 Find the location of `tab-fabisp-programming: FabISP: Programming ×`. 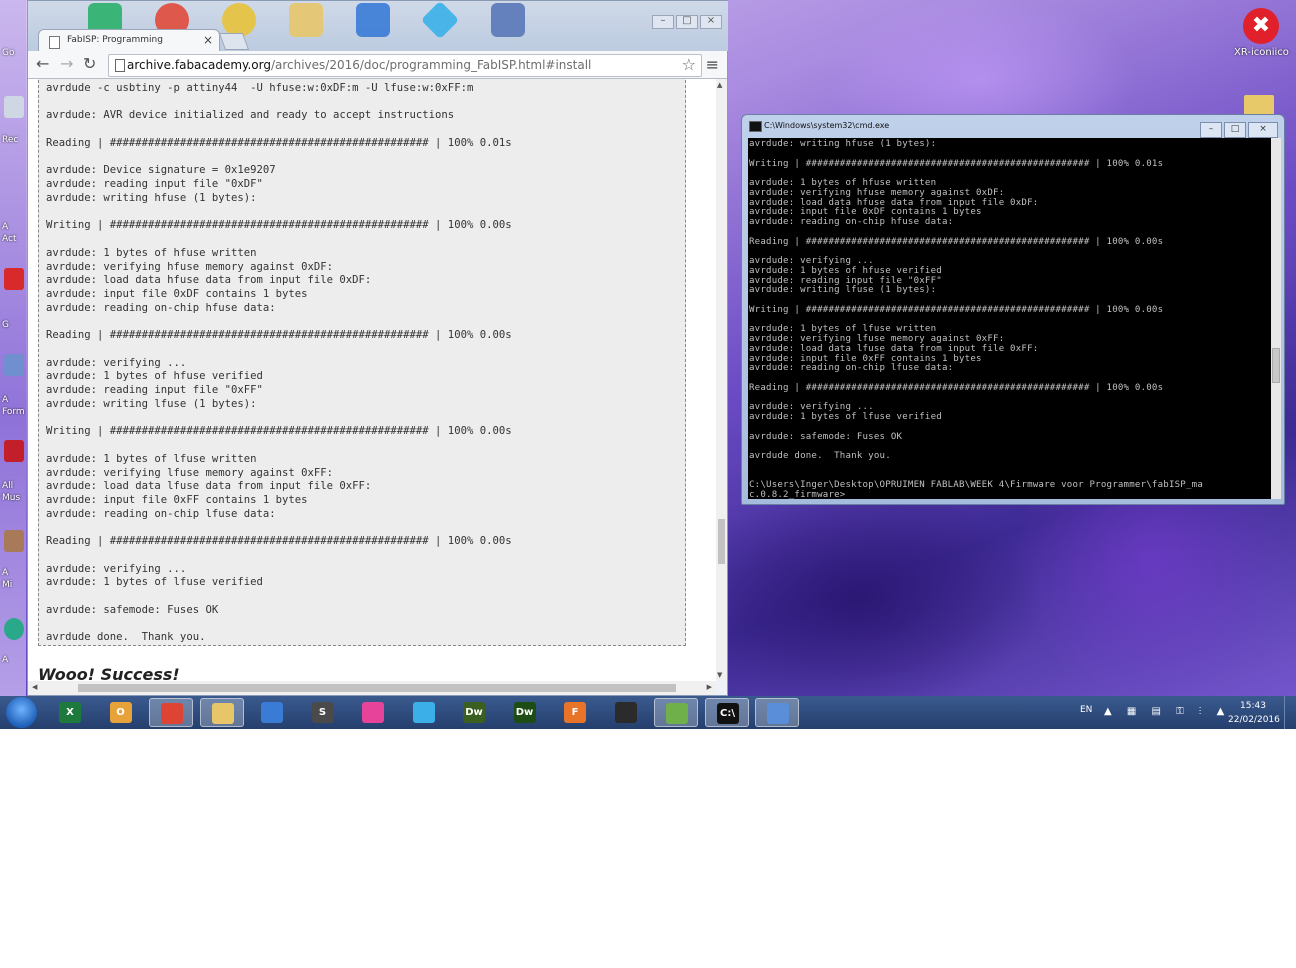

tab-fabisp-programming: FabISP: Programming × is located at coordinates (129, 40).